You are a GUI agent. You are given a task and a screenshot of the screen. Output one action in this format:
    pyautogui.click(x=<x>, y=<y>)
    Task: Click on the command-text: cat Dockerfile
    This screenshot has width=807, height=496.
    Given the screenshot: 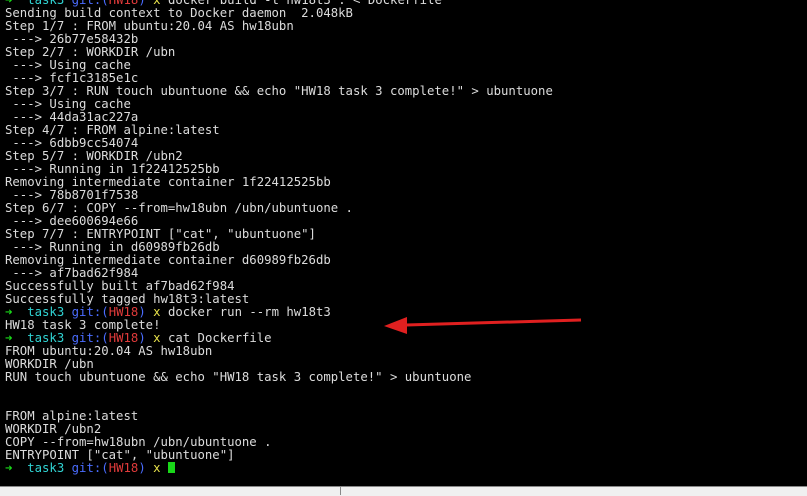 What is the action you would take?
    pyautogui.click(x=219, y=338)
    